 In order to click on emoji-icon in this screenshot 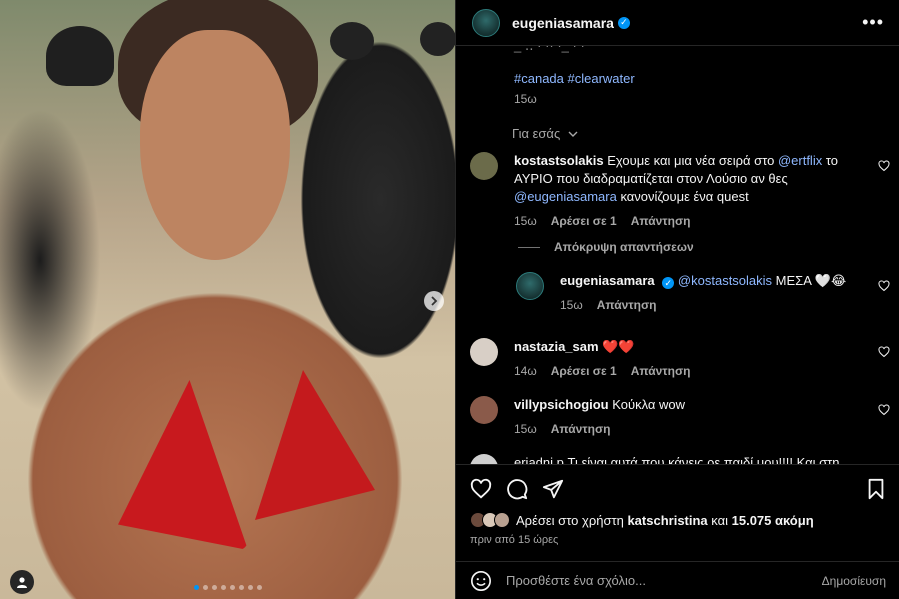, I will do `click(481, 581)`.